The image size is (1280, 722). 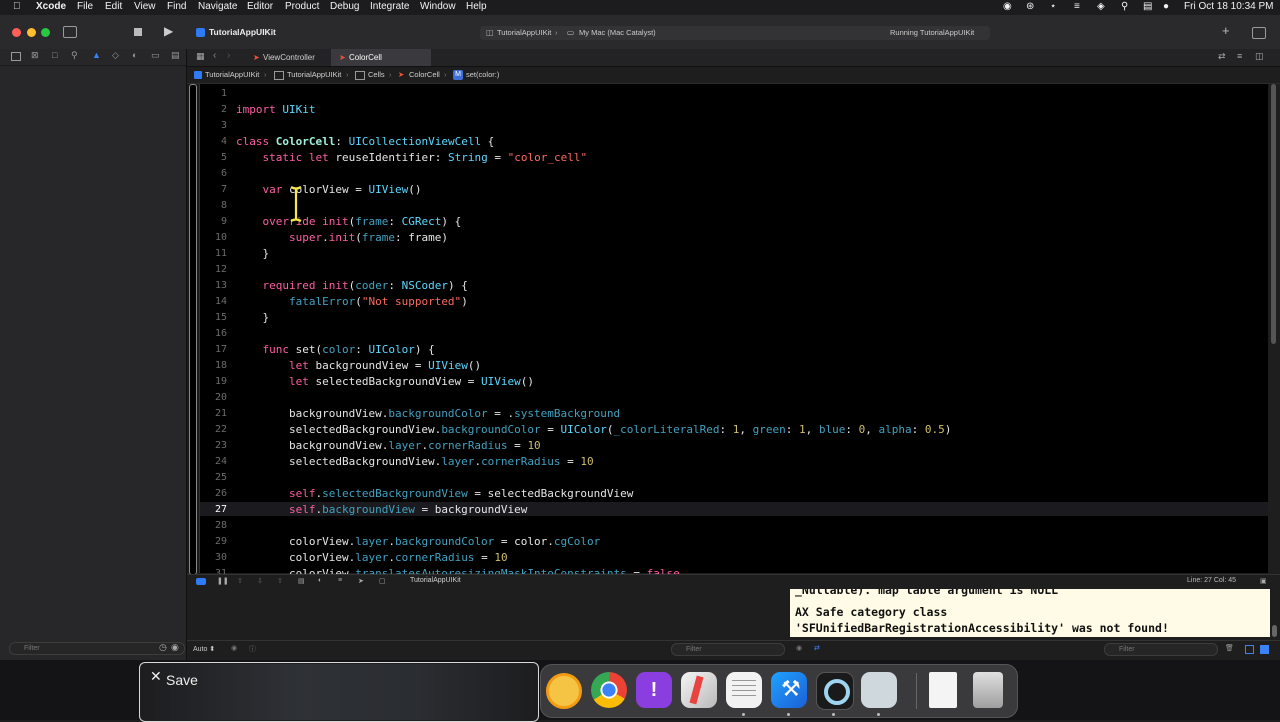 I want to click on info-icon: ⓘ, so click(x=252, y=649).